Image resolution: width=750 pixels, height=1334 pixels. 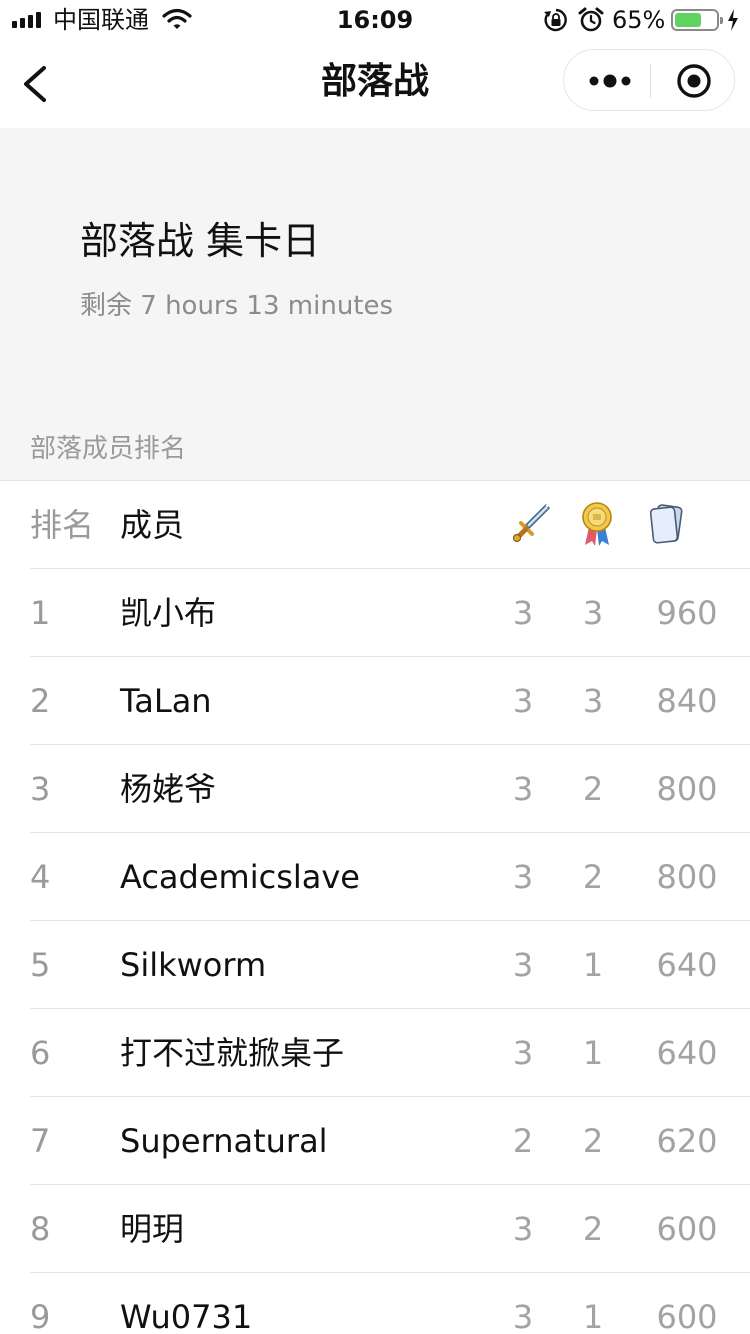 I want to click on sword-icon, so click(x=531, y=523).